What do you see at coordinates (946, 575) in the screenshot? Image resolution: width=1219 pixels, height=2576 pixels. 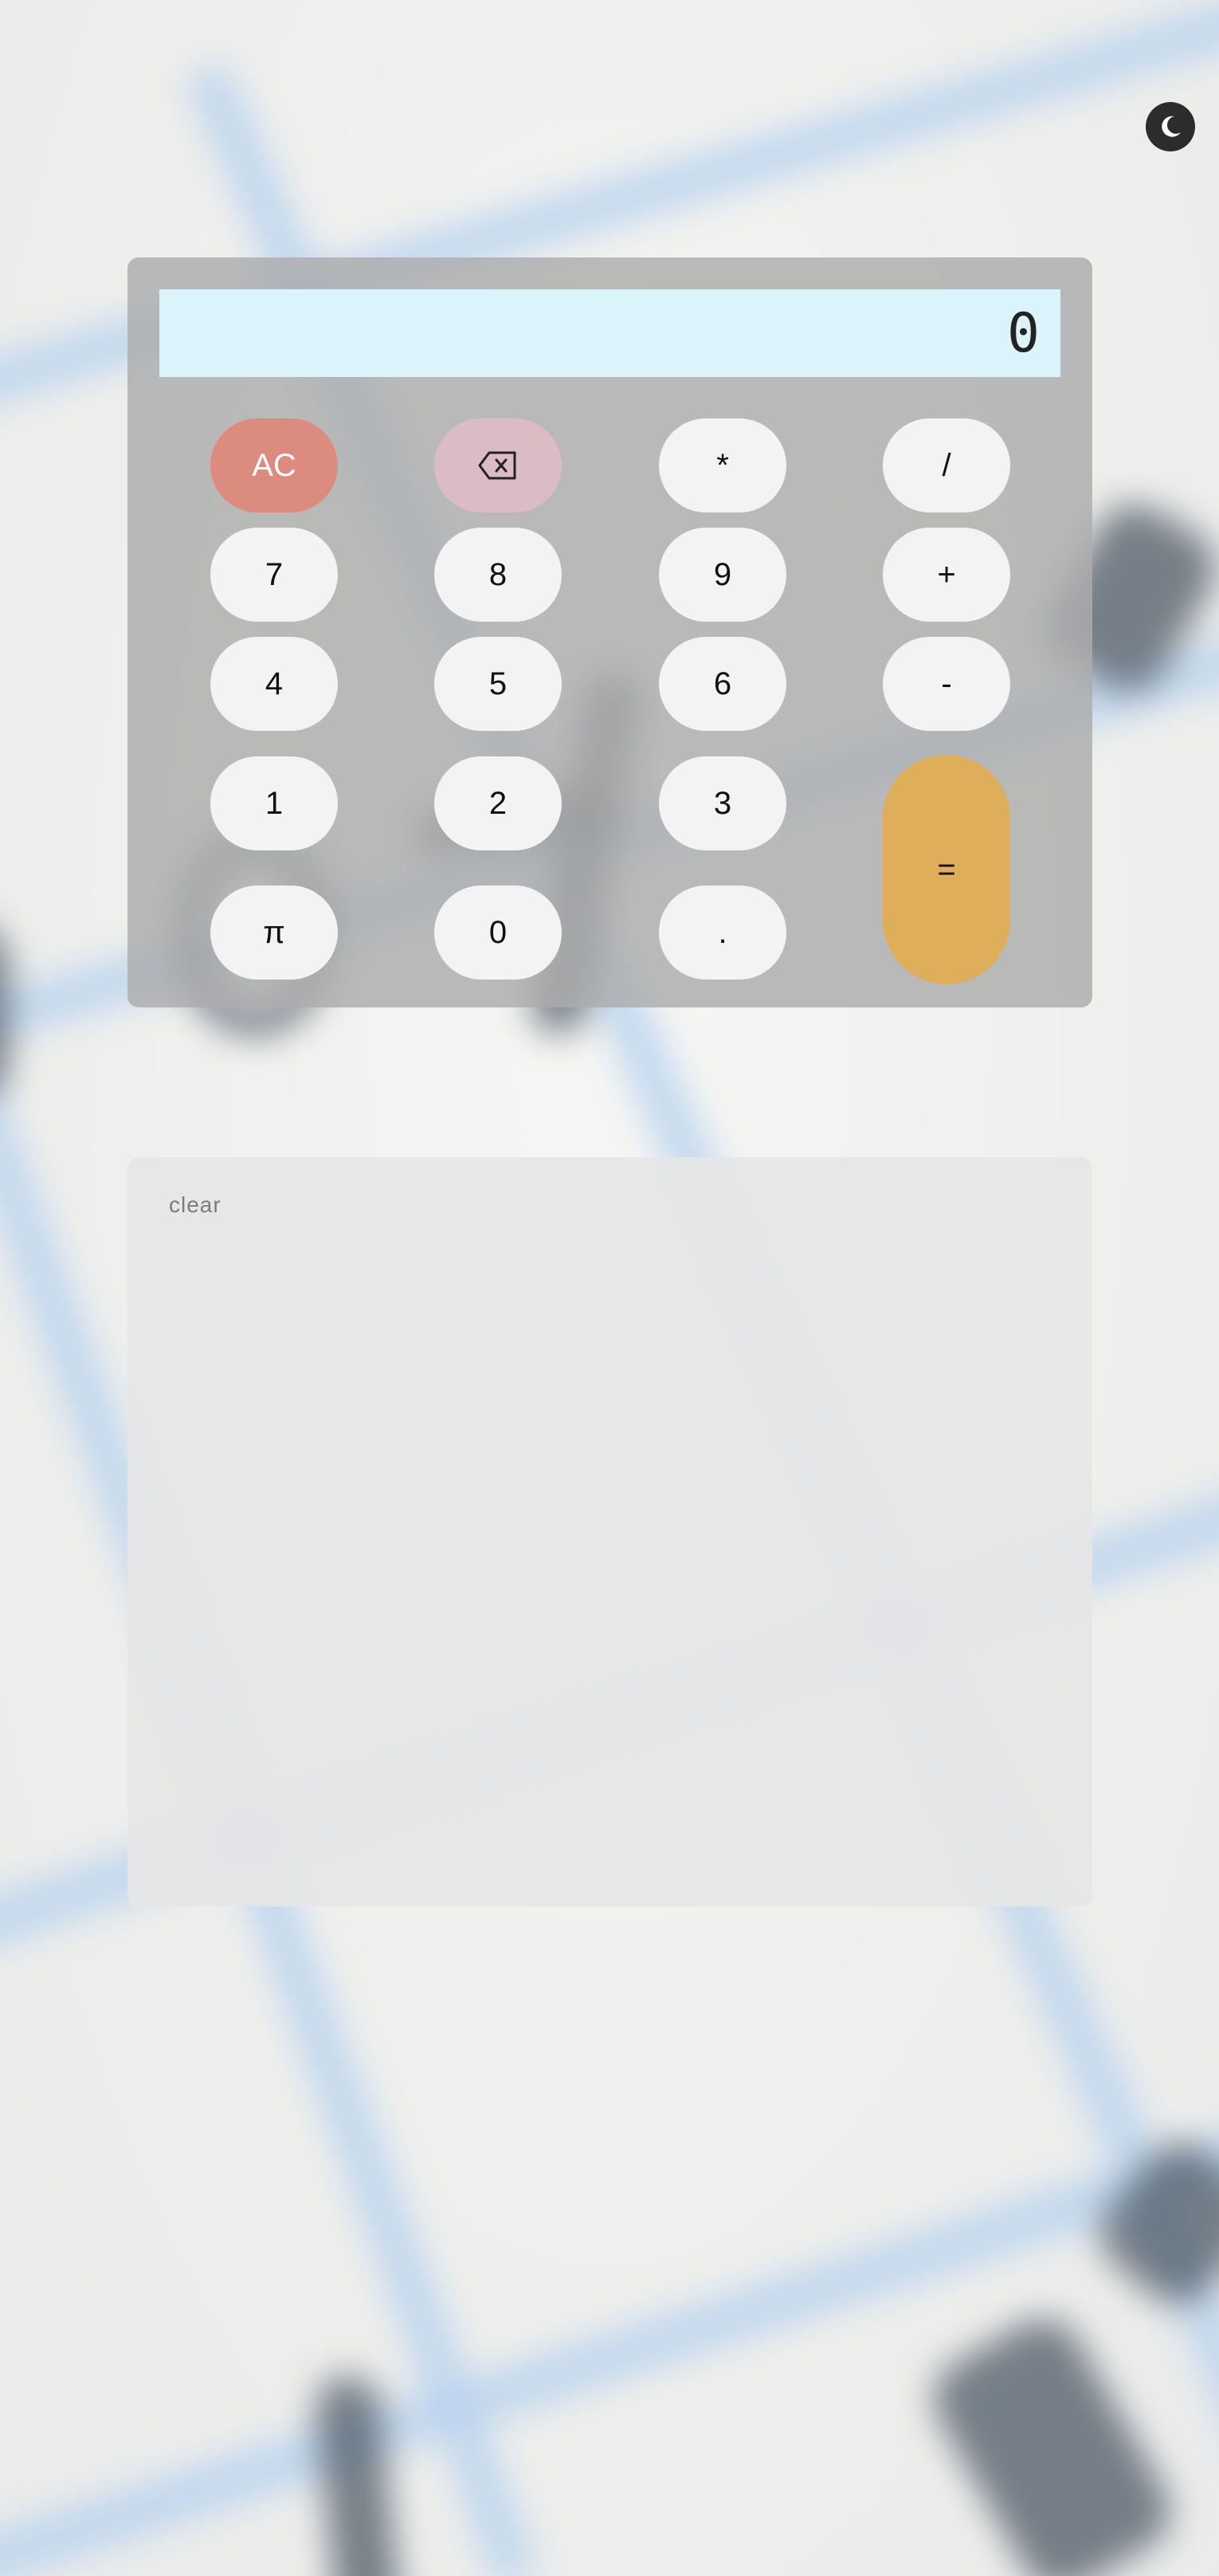 I see `plus-button: +` at bounding box center [946, 575].